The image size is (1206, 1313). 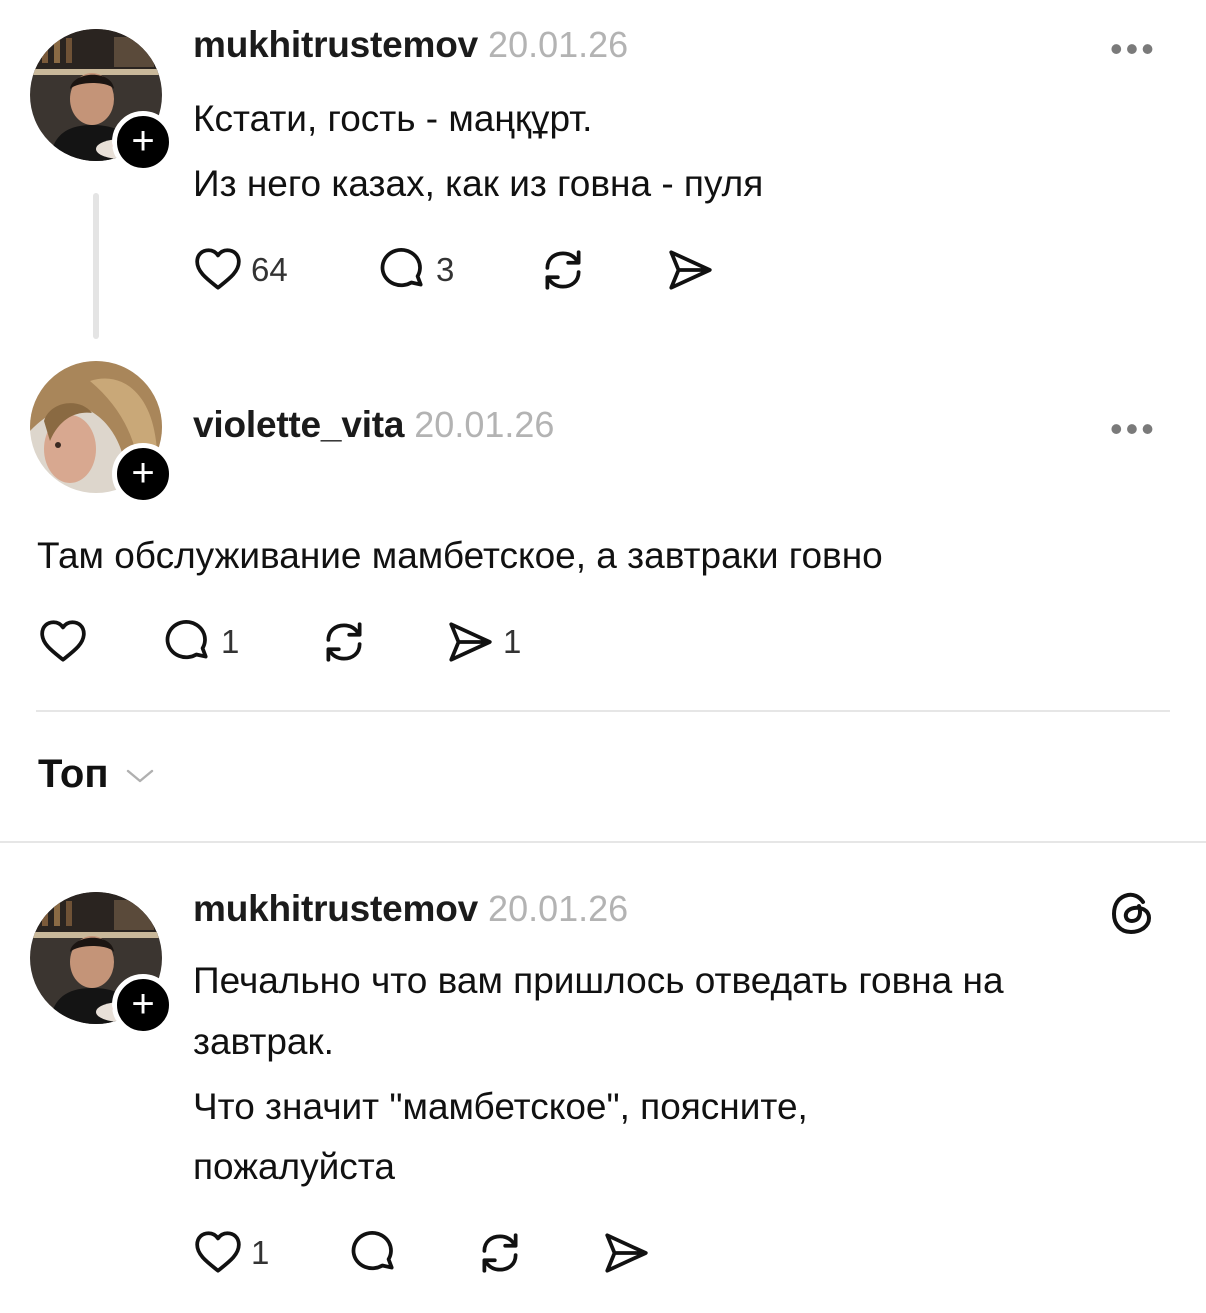 I want to click on sort-dropdown: Топ, so click(x=96, y=774).